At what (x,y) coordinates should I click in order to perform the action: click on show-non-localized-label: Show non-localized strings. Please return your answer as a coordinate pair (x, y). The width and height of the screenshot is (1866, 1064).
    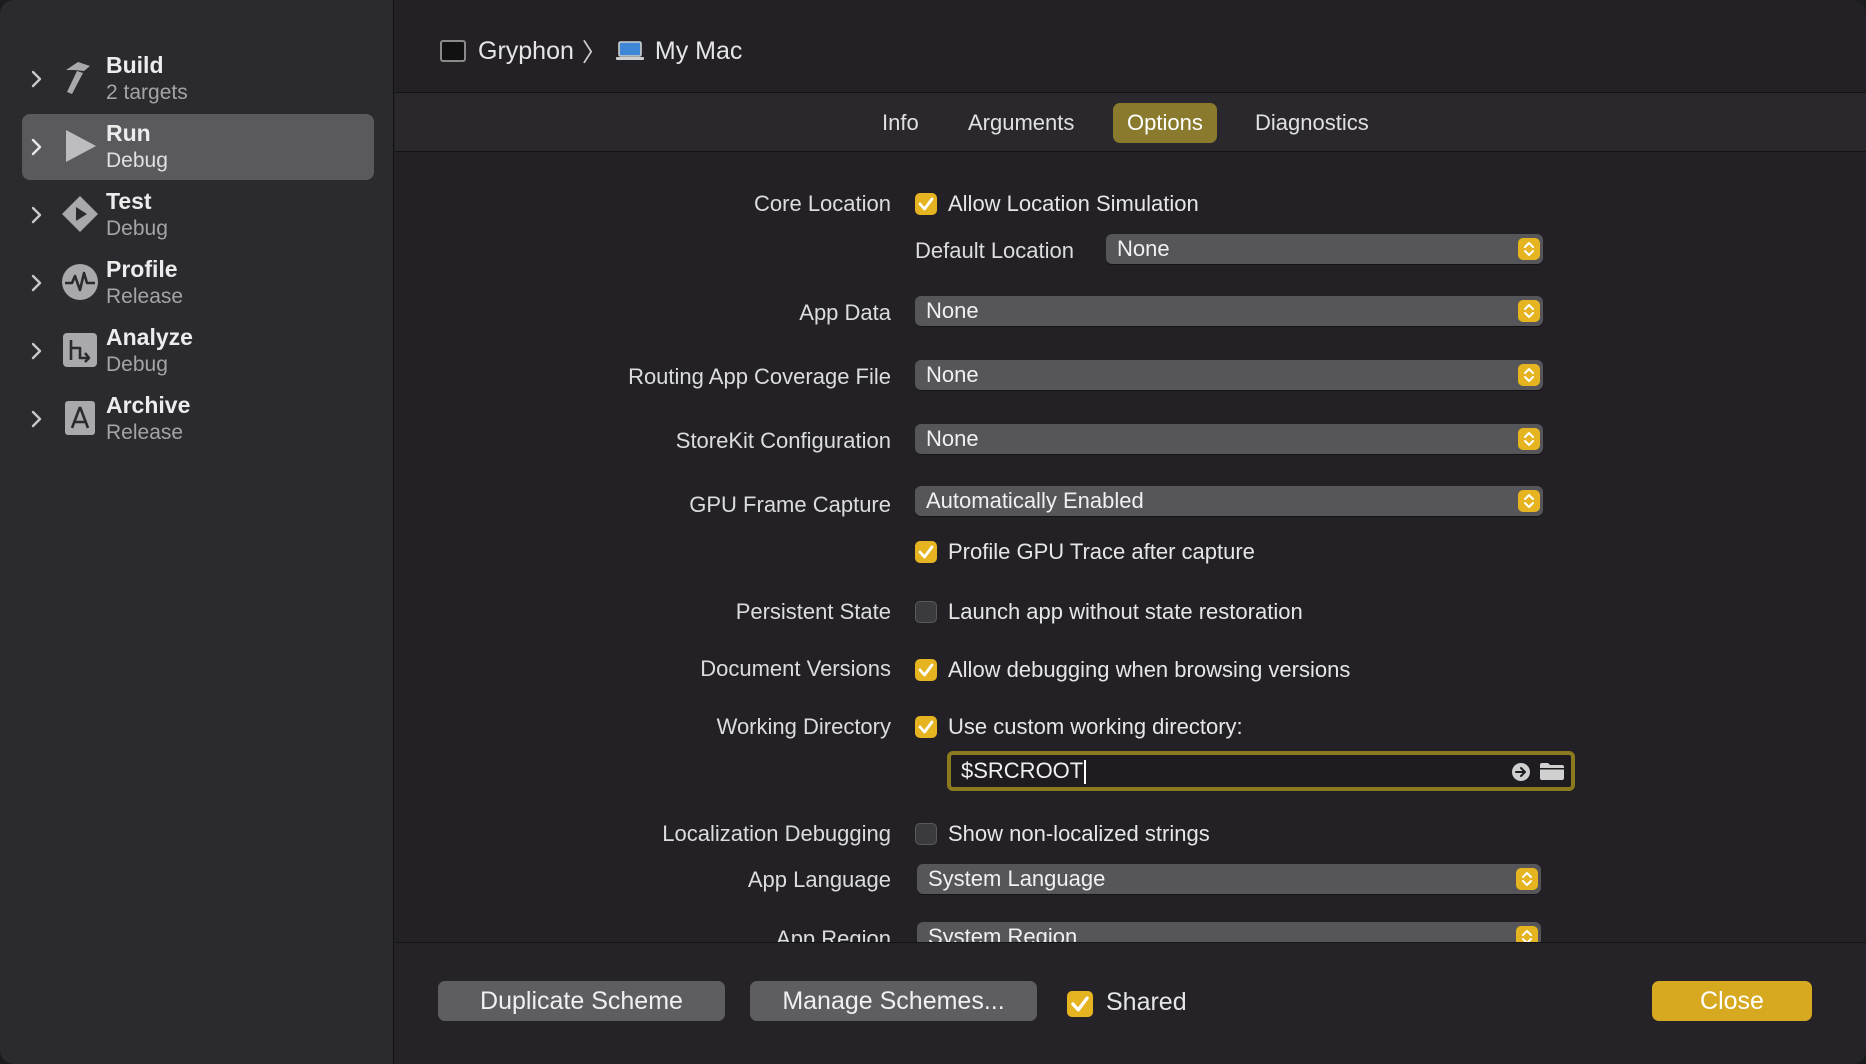
    Looking at the image, I should click on (1079, 833).